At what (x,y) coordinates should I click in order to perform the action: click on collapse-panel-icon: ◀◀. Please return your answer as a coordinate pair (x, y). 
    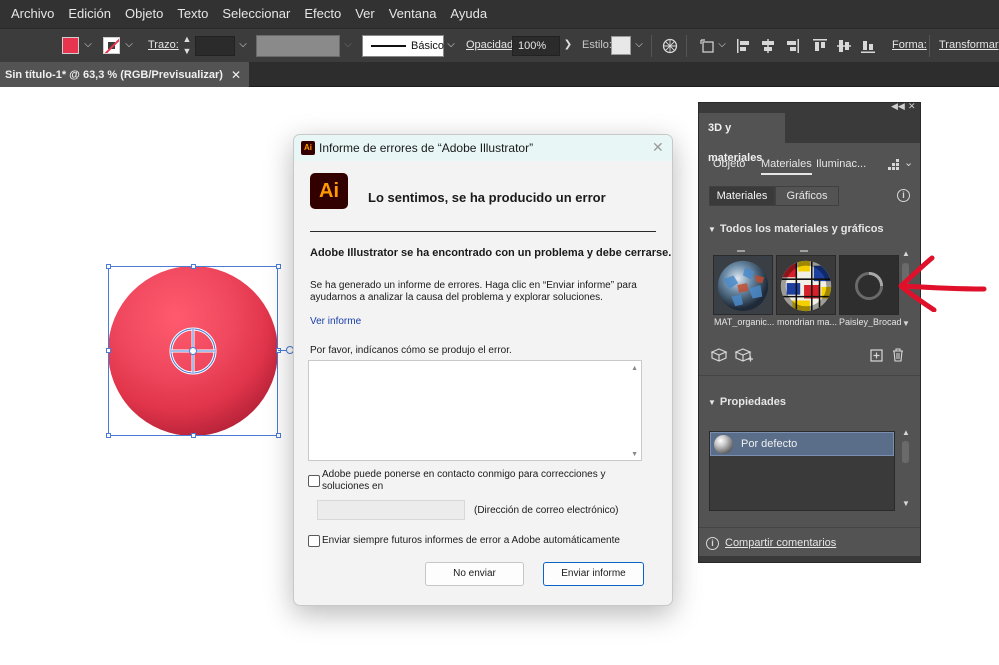
    Looking at the image, I should click on (898, 106).